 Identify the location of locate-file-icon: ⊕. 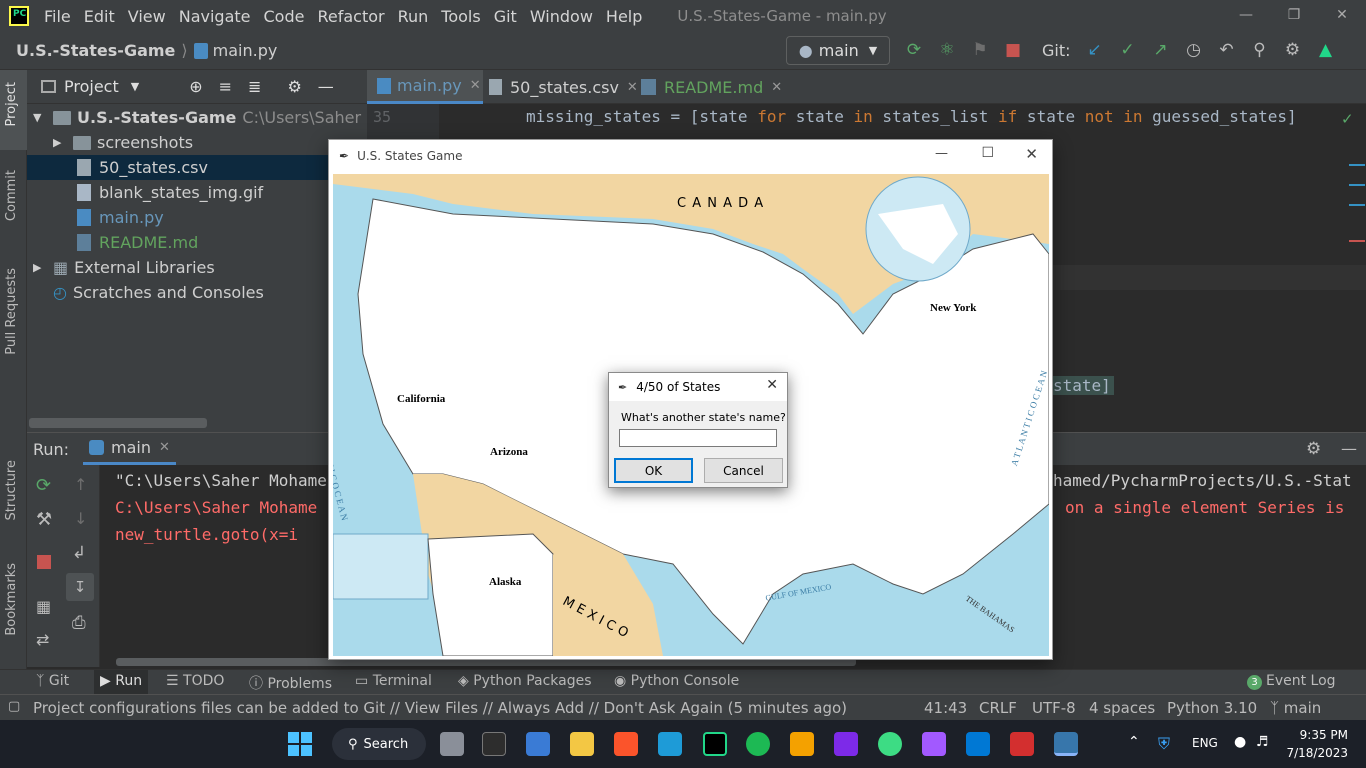
(195, 86).